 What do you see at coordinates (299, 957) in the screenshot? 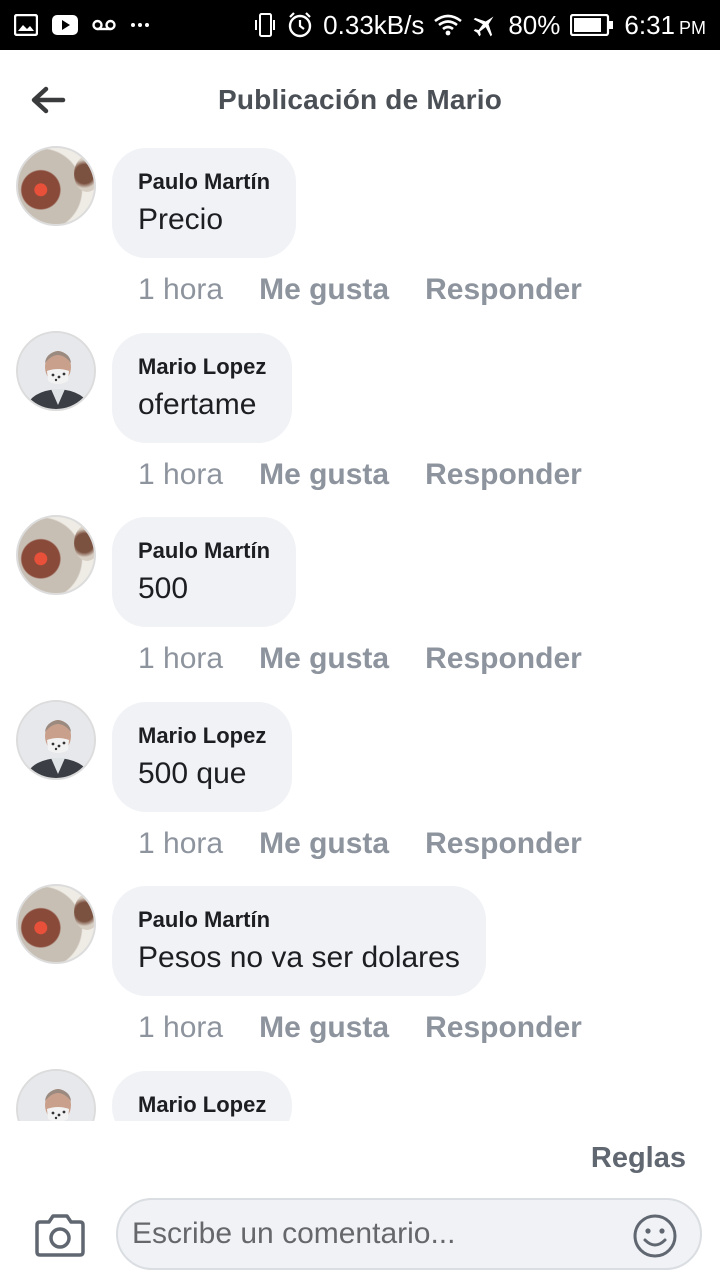
I see `comment-text: Pesos no va ser dolares` at bounding box center [299, 957].